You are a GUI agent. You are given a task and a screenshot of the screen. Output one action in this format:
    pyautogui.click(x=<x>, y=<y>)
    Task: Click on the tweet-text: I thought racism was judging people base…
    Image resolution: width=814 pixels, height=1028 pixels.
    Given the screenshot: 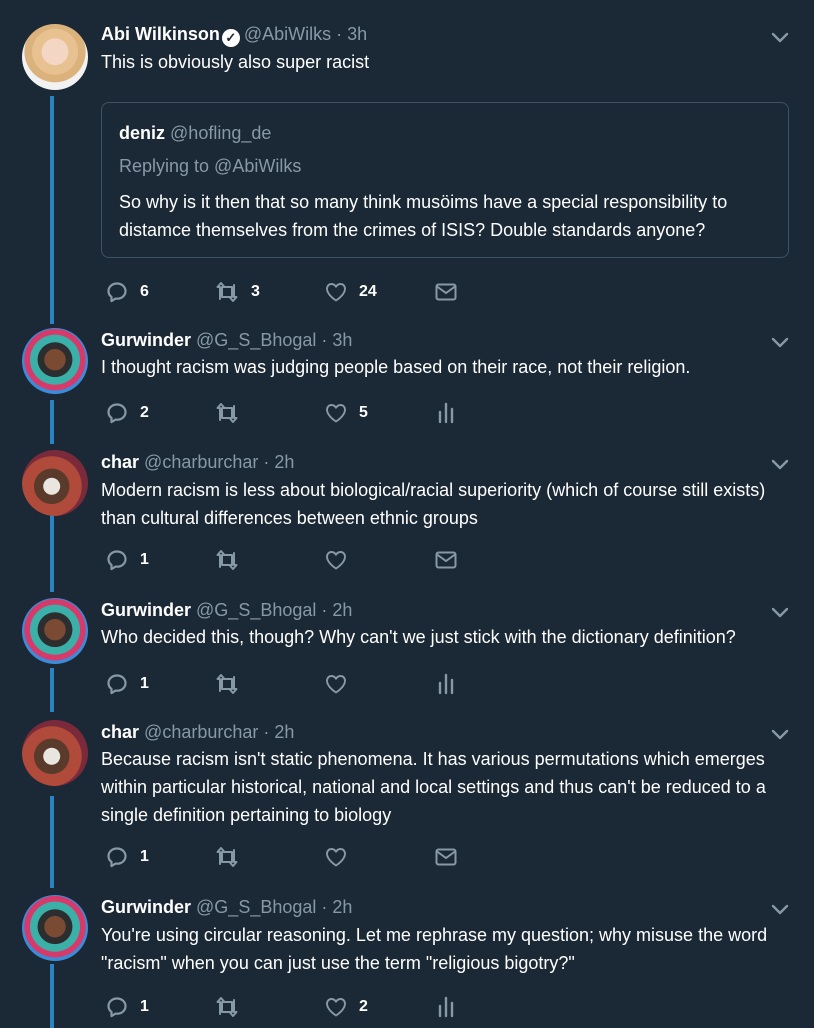 What is the action you would take?
    pyautogui.click(x=396, y=367)
    